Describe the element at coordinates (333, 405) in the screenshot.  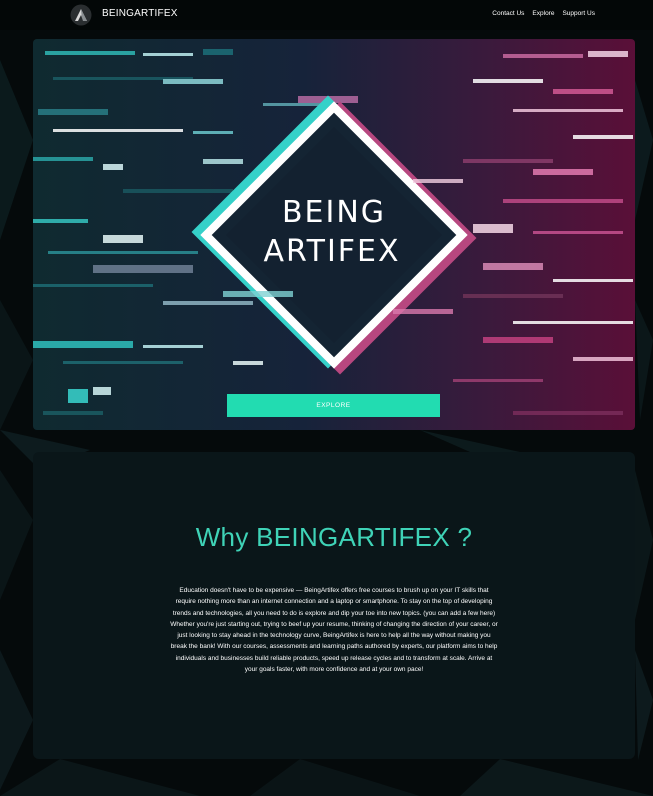
I see `explore-button: EXPLORE` at that location.